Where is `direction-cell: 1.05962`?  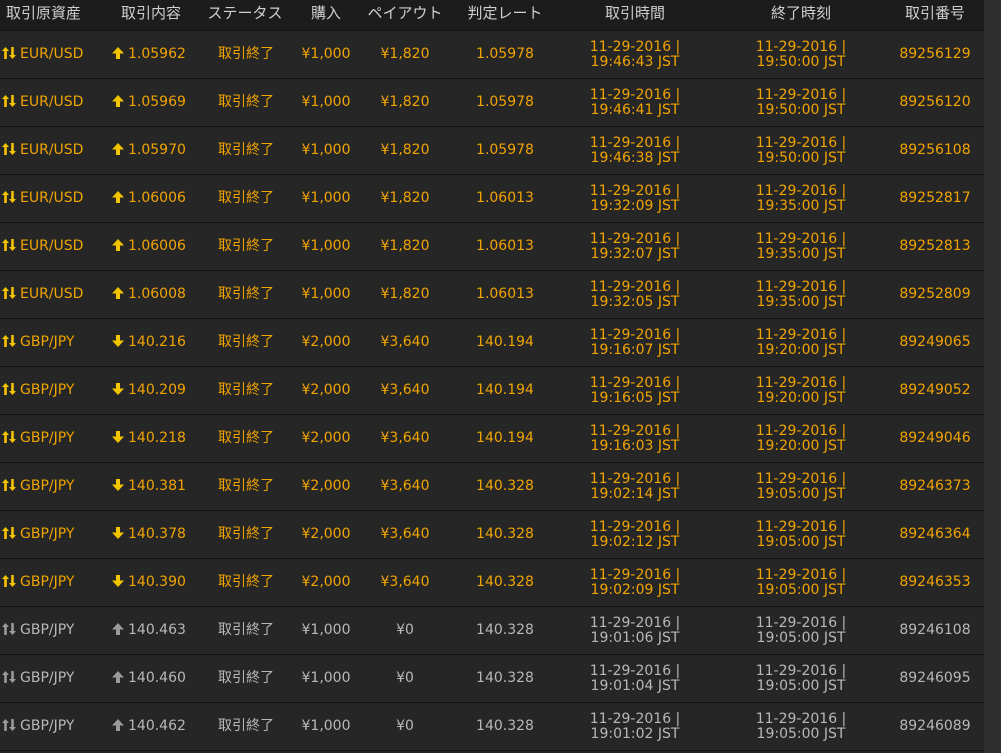 direction-cell: 1.05962 is located at coordinates (157, 54).